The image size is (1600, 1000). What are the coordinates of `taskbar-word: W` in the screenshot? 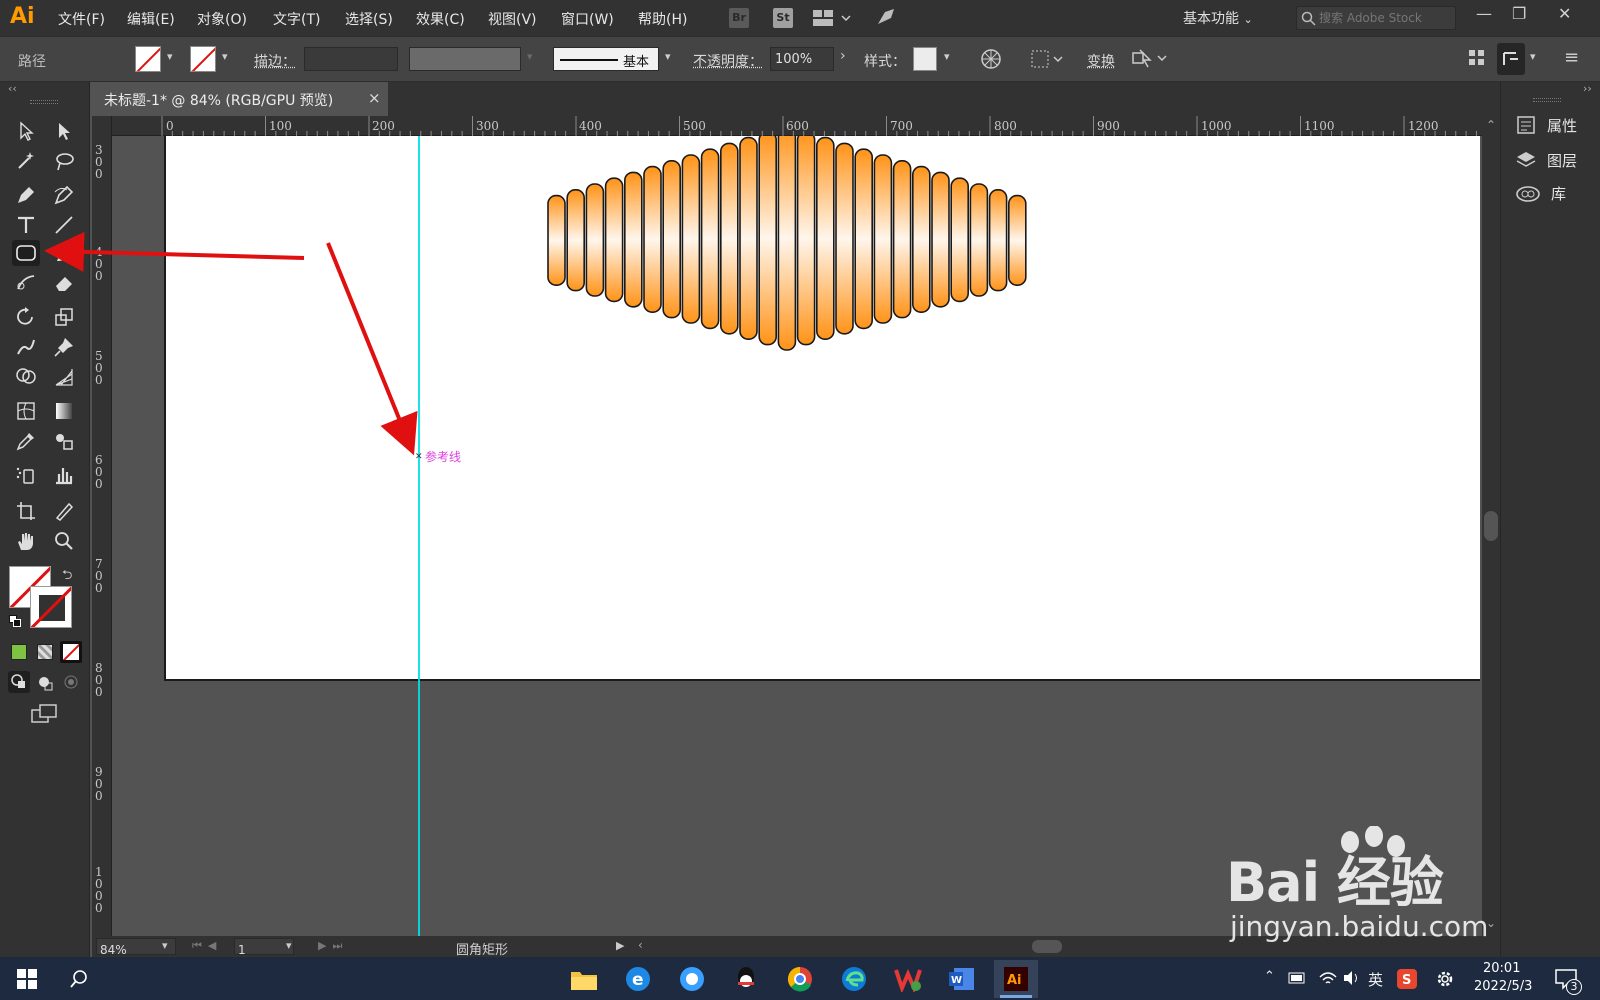 It's located at (962, 979).